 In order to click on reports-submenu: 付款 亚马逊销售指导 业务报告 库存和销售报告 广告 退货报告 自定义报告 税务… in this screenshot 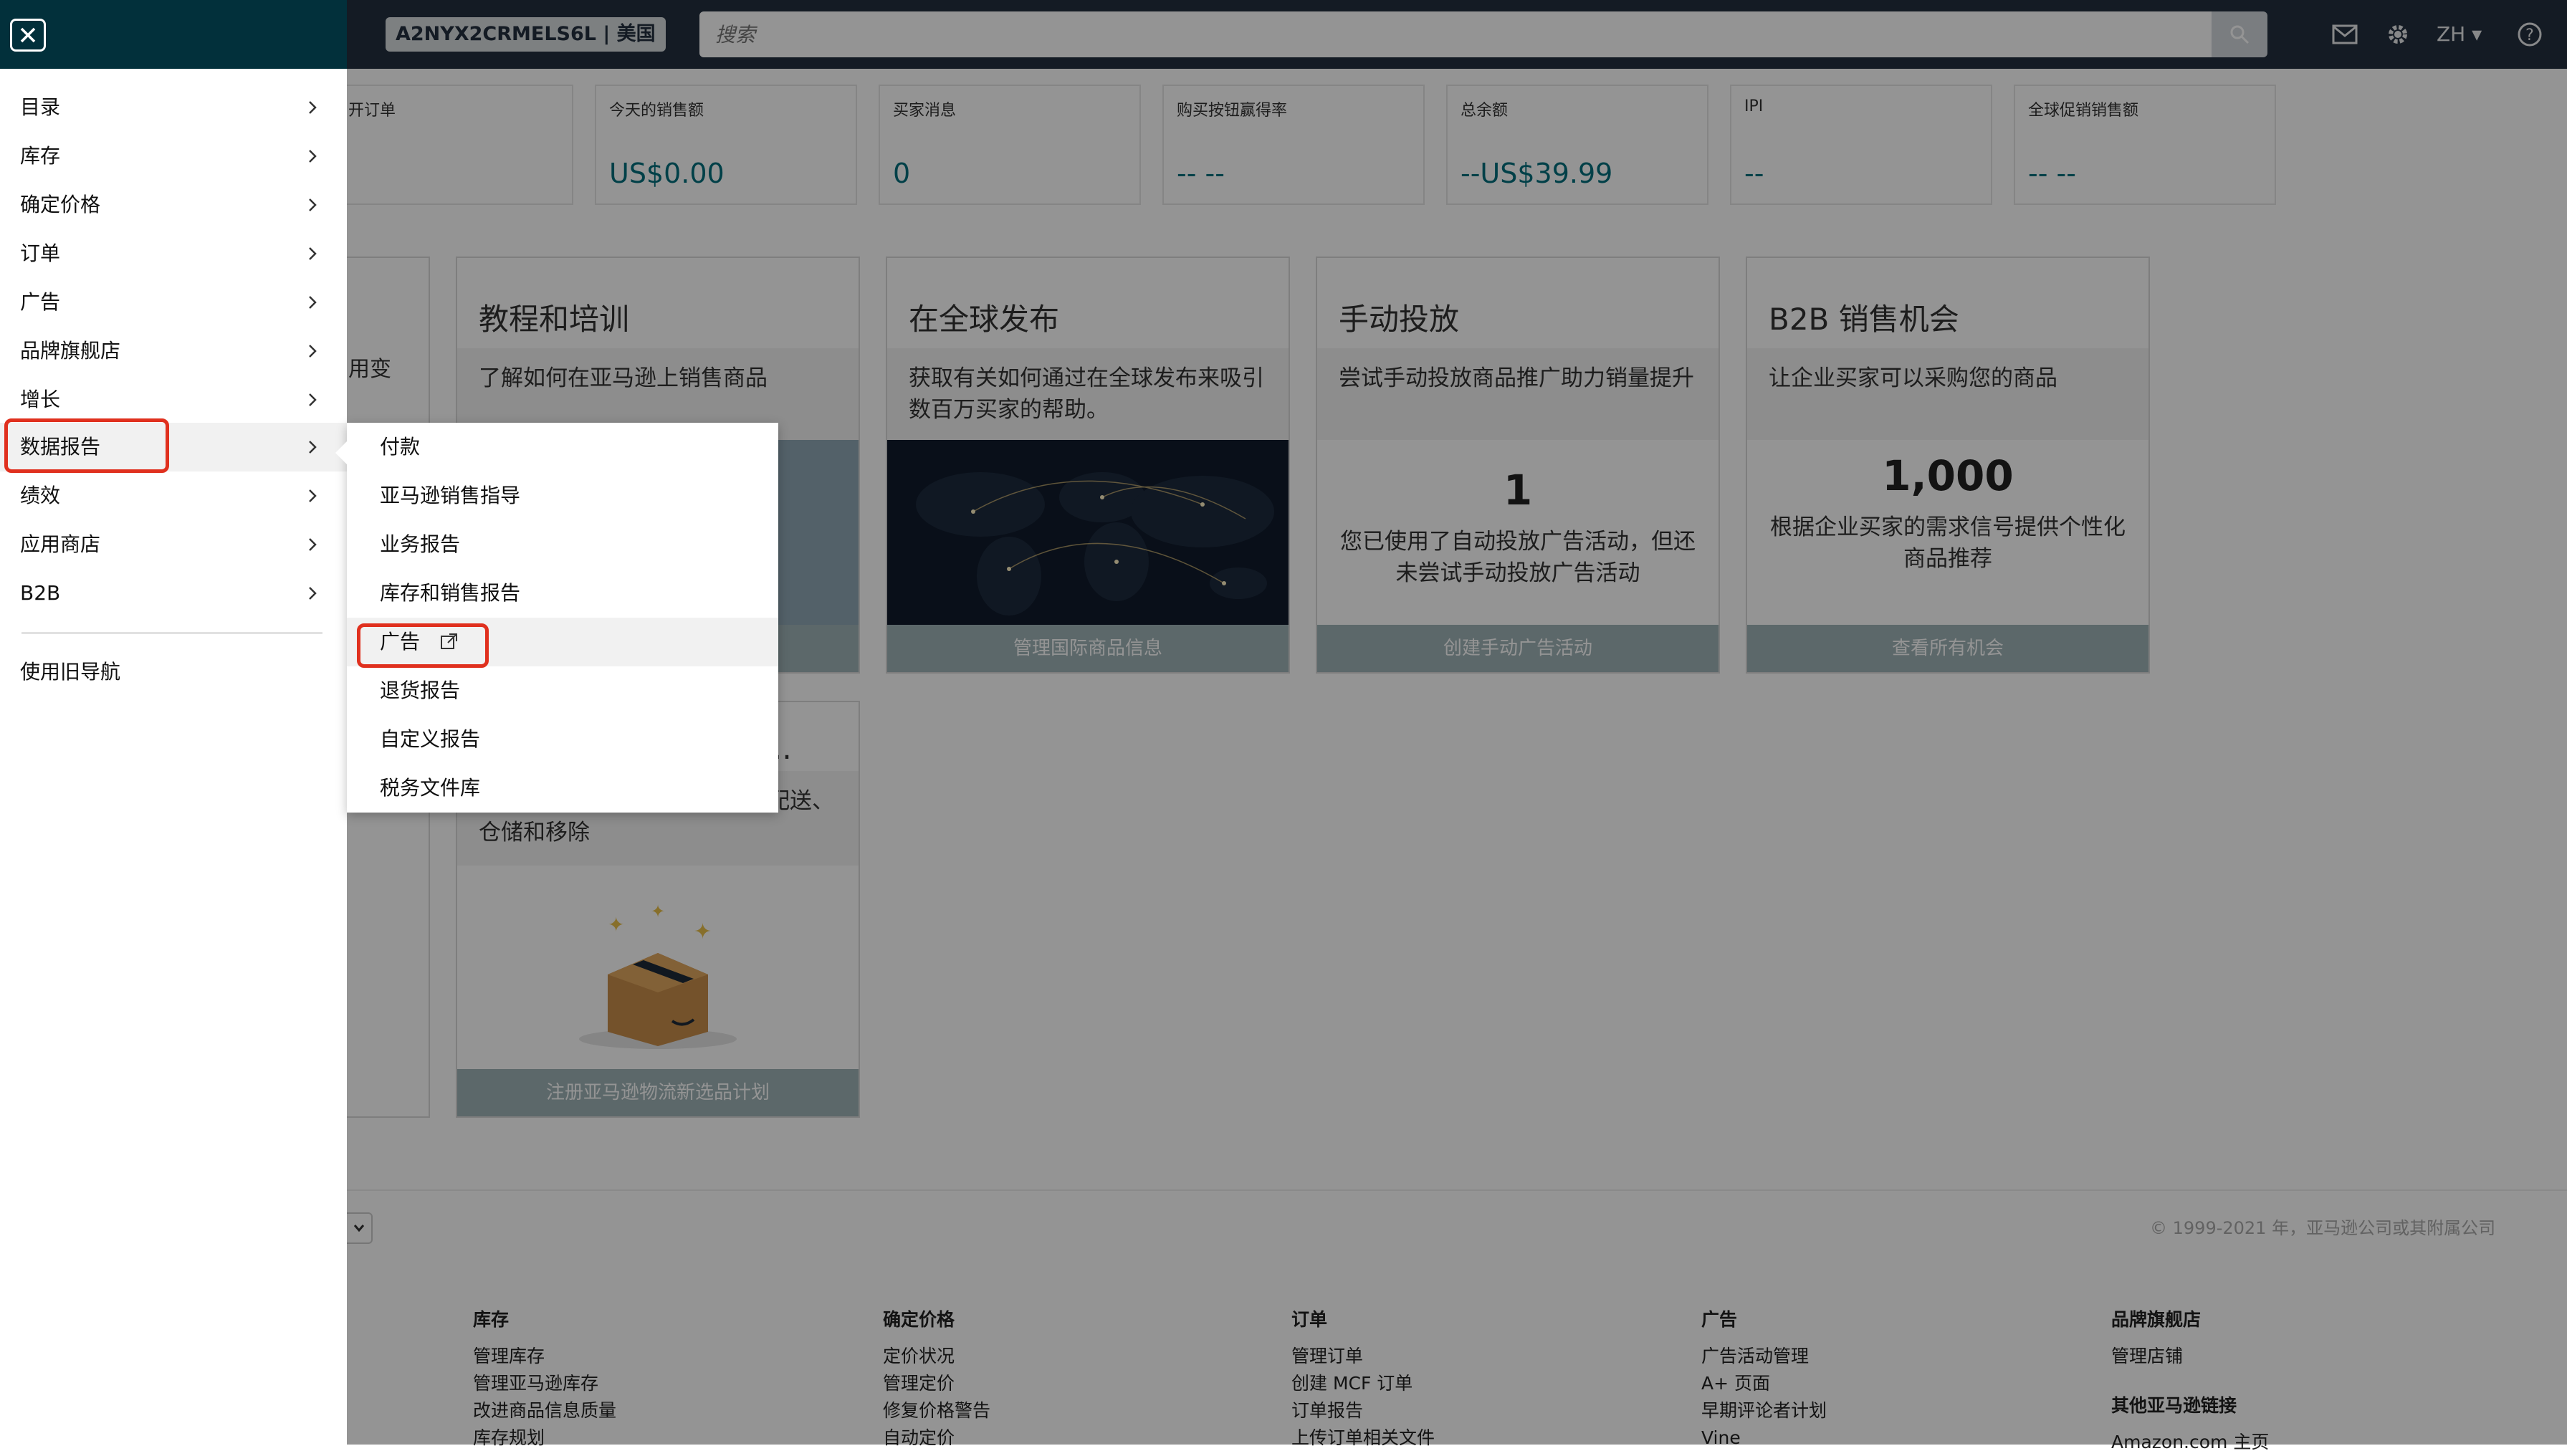, I will do `click(556, 618)`.